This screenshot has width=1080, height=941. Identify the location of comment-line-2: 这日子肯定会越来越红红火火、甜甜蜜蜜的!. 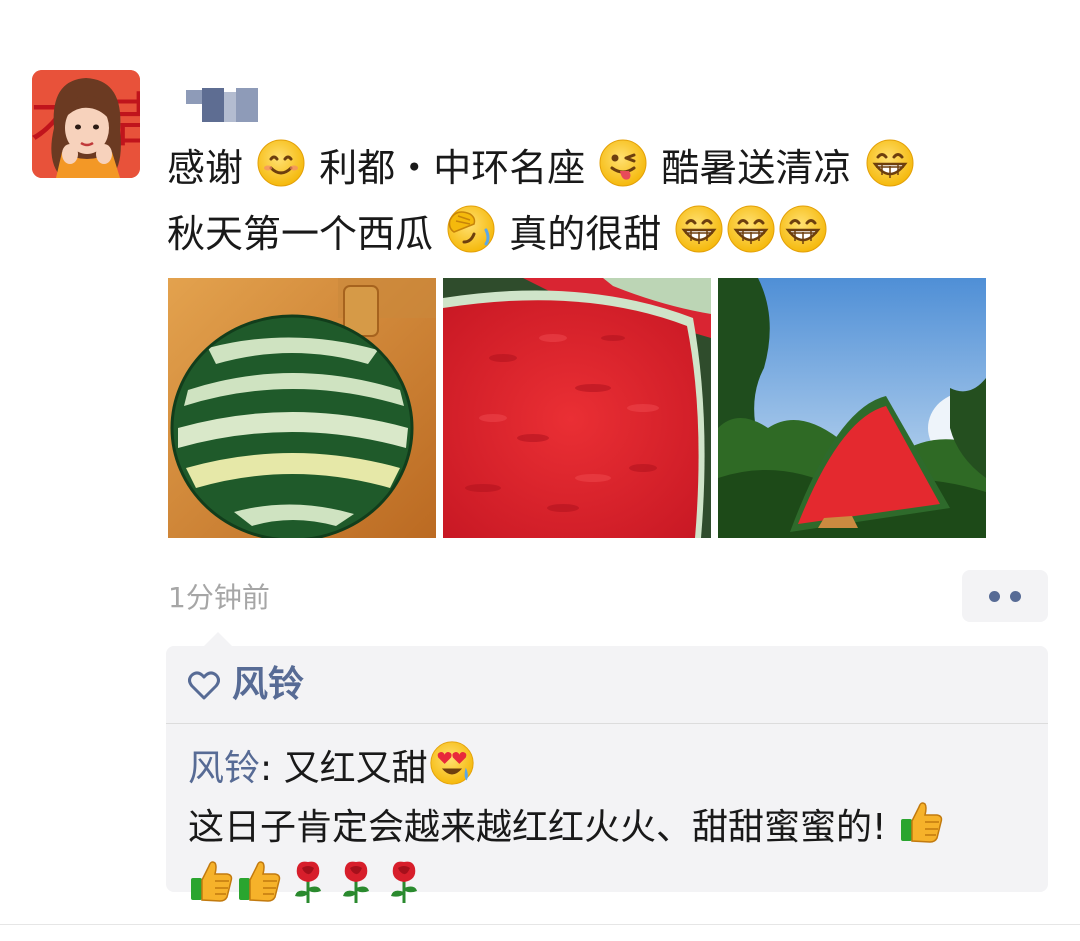
(612, 828).